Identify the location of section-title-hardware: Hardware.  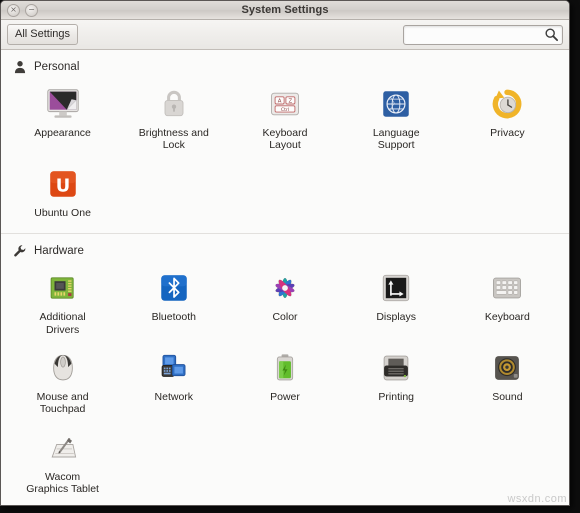
(59, 250).